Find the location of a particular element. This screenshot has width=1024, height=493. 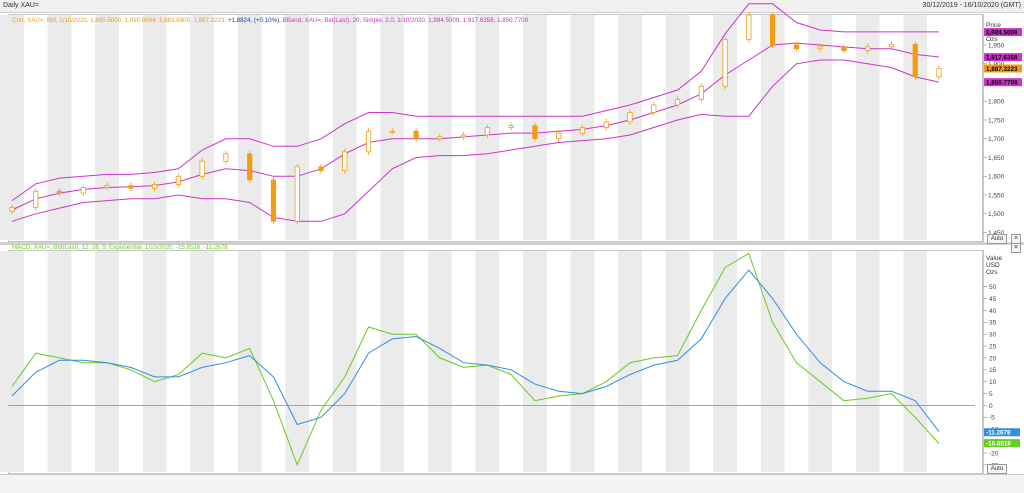

macd-tick-label: 5 is located at coordinates (991, 394).